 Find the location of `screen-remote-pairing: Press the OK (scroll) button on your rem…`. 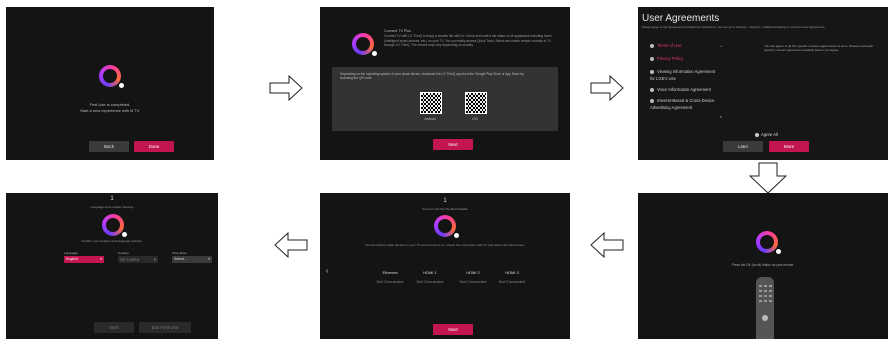

screen-remote-pairing: Press the OK (scroll) button on your rem… is located at coordinates (763, 266).